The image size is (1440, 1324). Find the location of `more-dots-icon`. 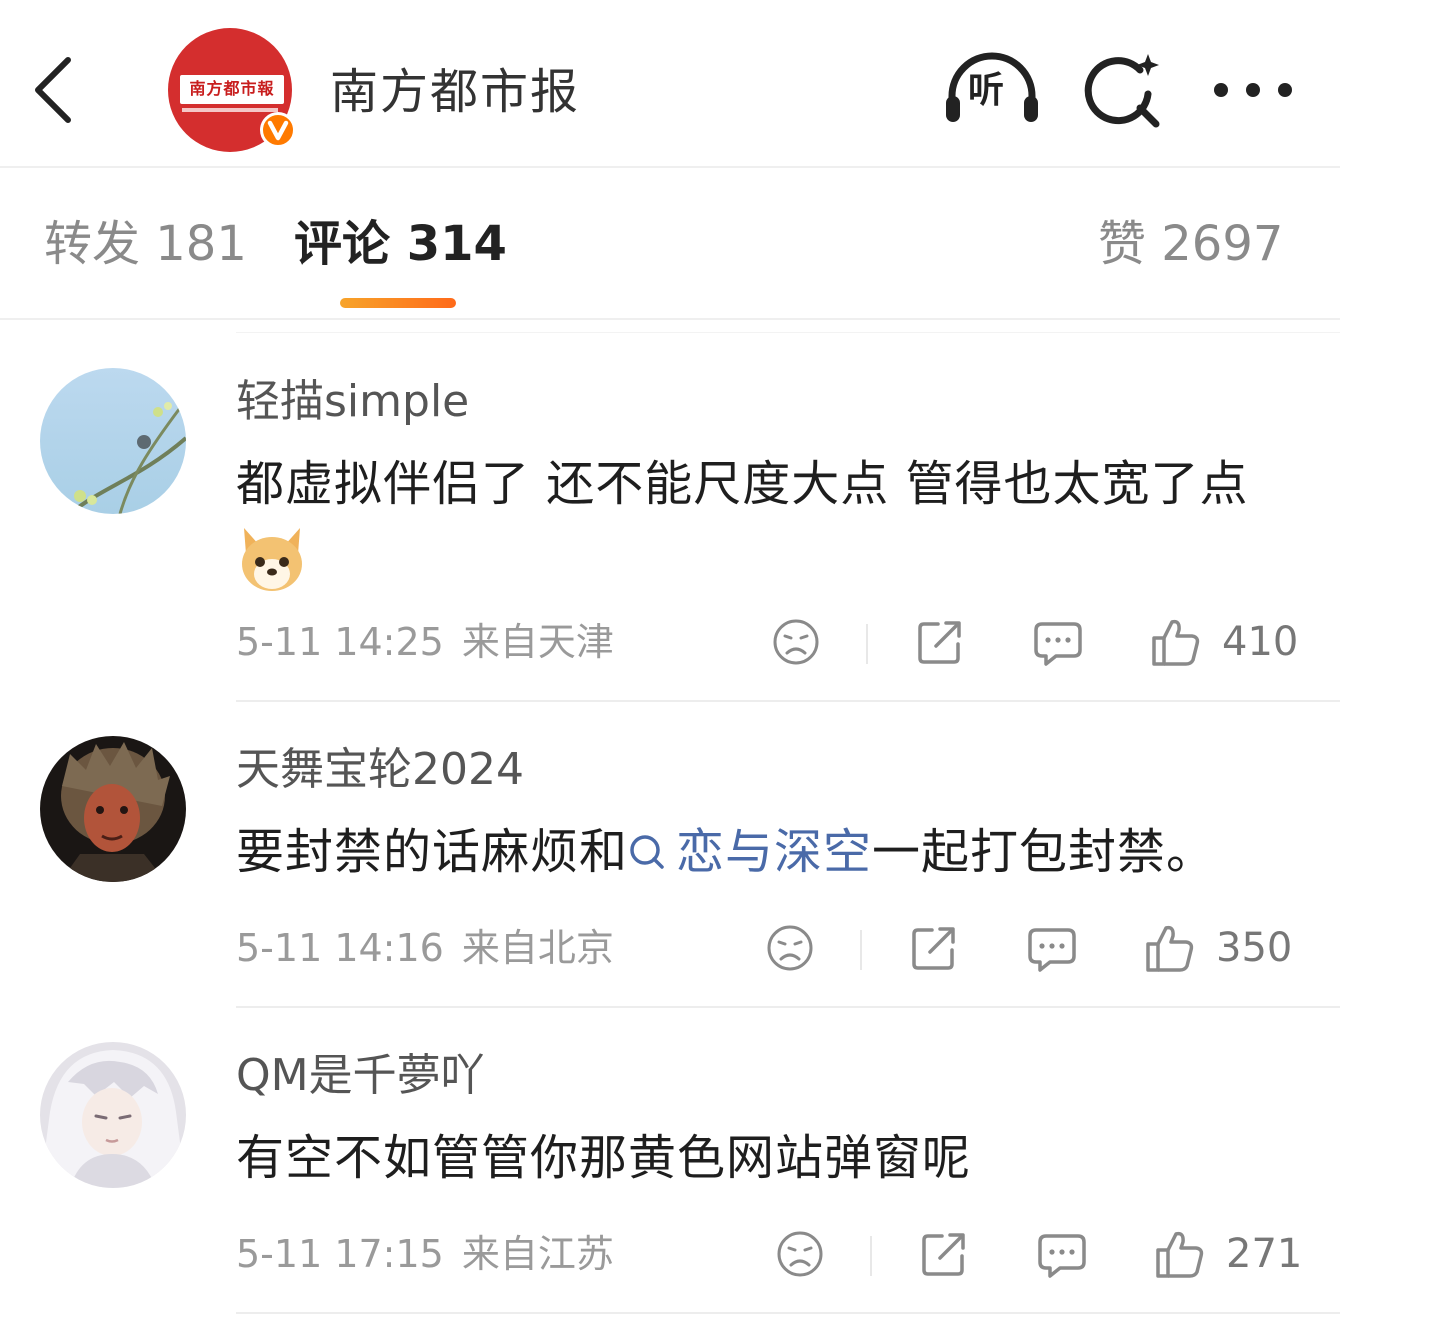

more-dots-icon is located at coordinates (1253, 90).